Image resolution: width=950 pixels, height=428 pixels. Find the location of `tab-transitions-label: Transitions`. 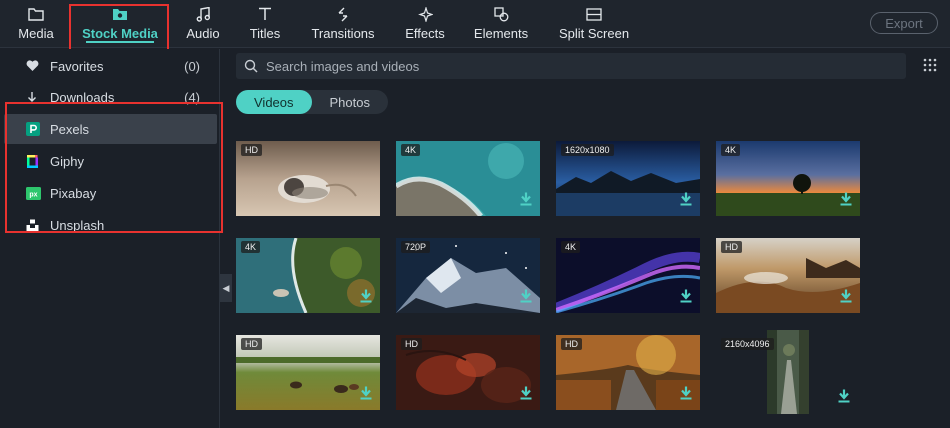

tab-transitions-label: Transitions is located at coordinates (343, 33).